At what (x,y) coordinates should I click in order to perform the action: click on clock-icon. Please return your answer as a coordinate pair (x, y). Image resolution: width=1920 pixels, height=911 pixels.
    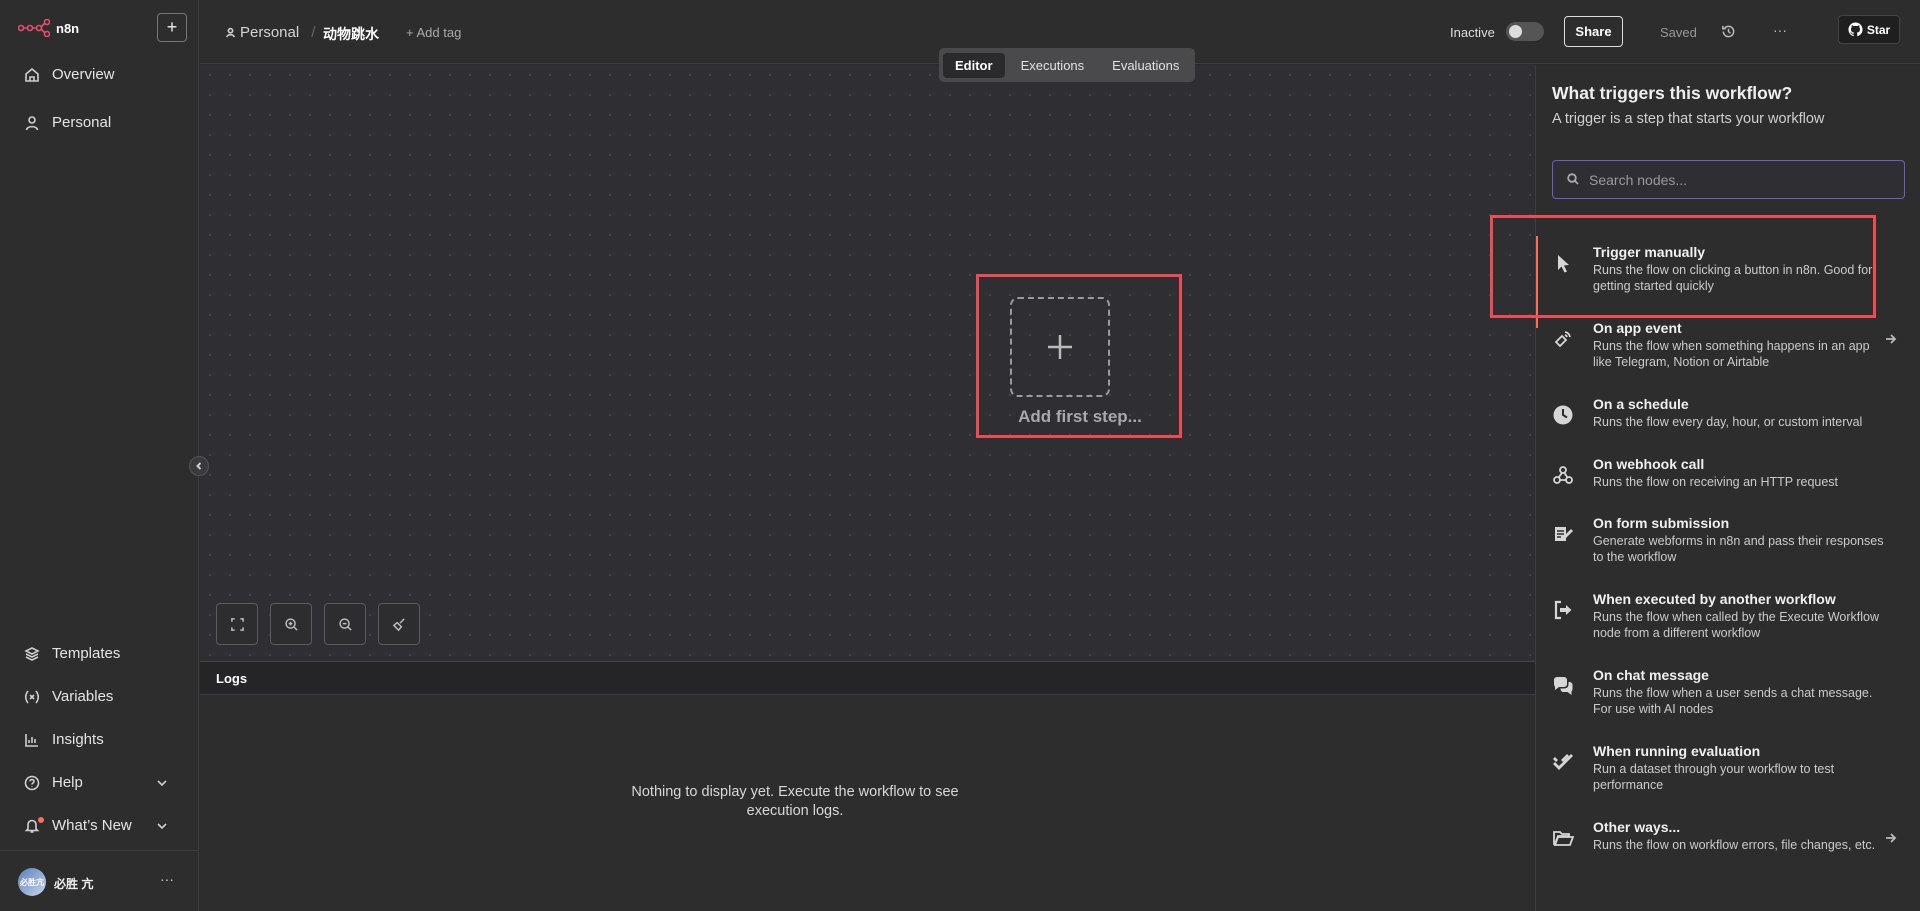
    Looking at the image, I should click on (1564, 416).